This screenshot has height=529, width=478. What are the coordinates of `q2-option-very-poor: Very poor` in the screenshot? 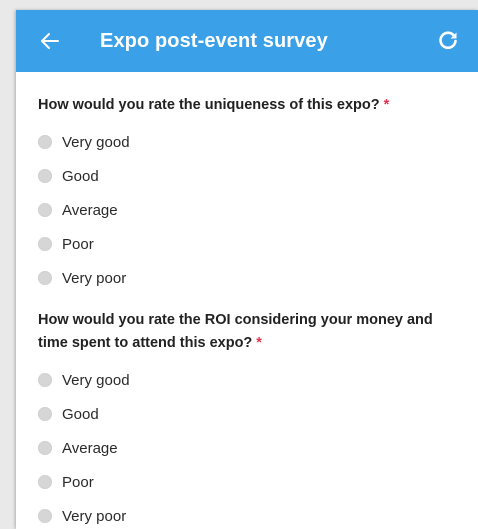 It's located at (258, 514).